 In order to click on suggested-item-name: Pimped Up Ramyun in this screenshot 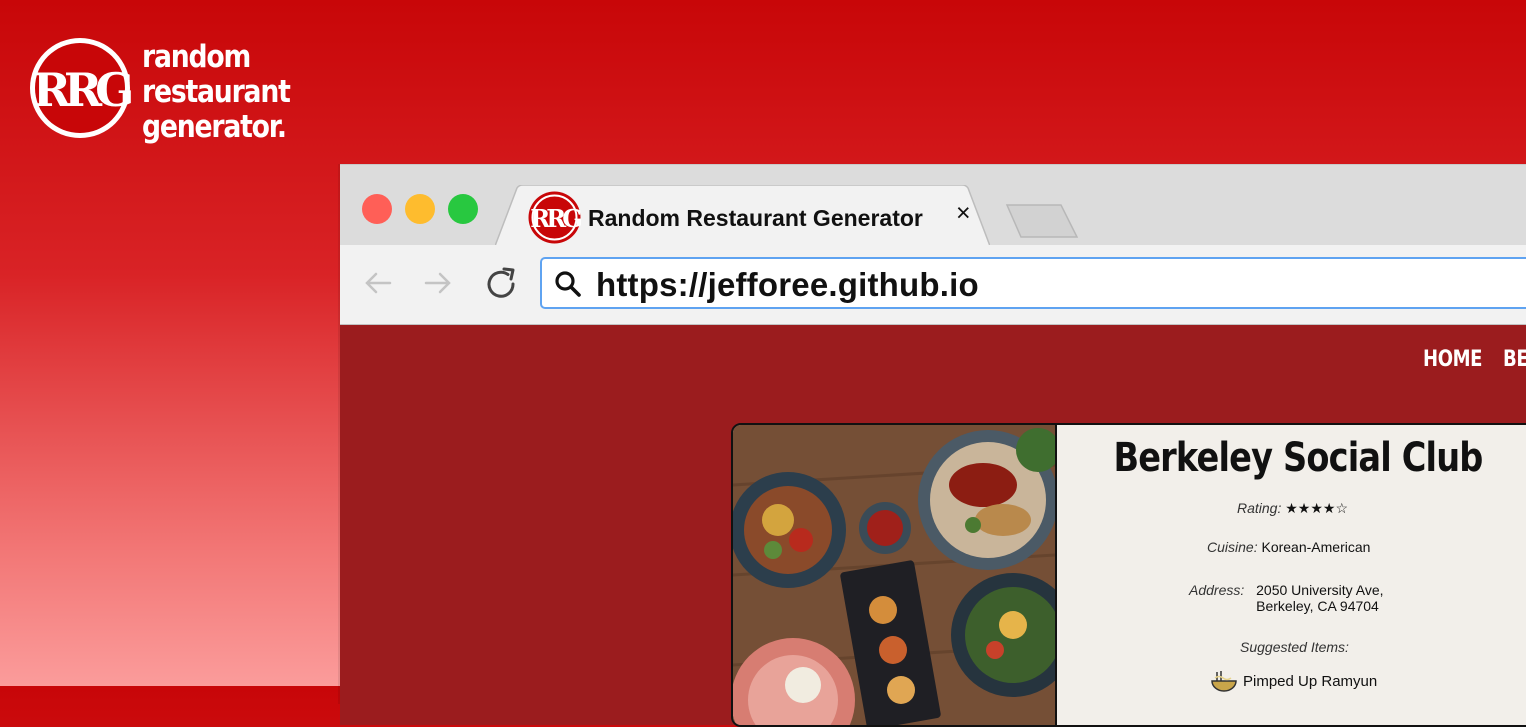, I will do `click(1310, 681)`.